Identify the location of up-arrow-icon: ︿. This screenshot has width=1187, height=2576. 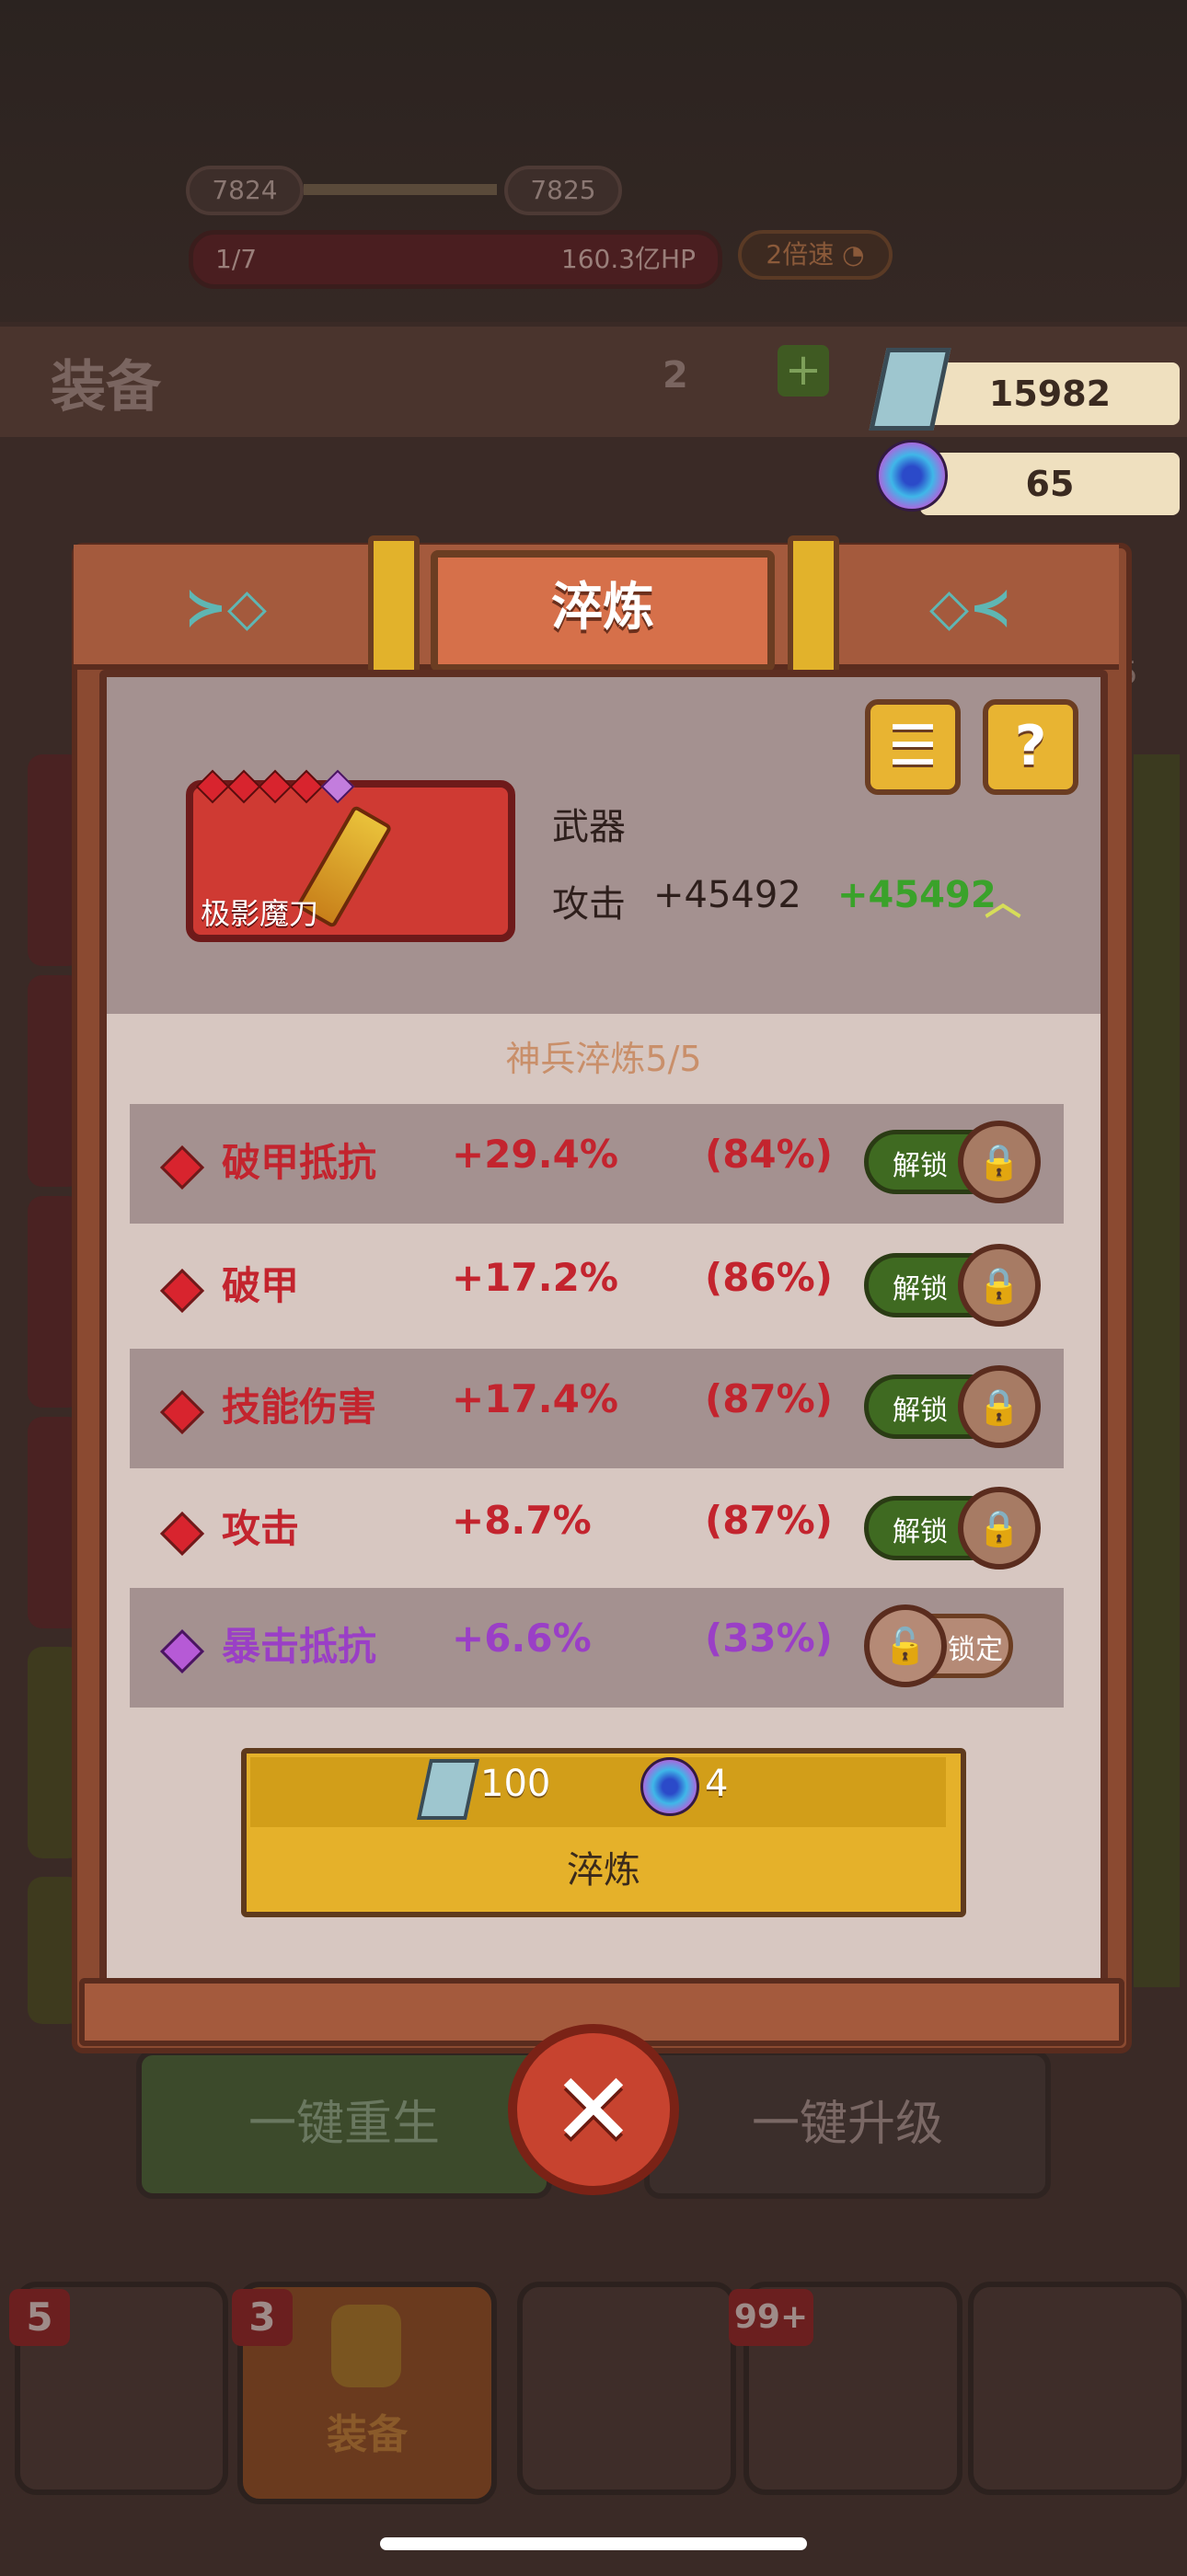
(1003, 902).